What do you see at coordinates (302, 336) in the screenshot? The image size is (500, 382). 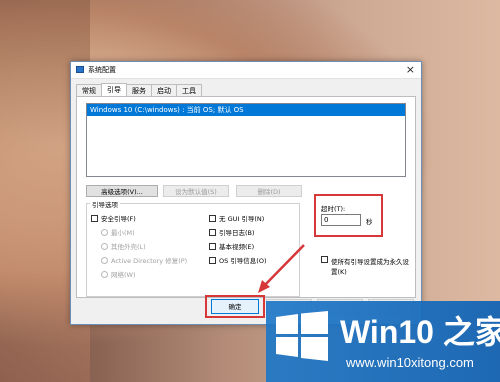 I see `windows-logo-icon` at bounding box center [302, 336].